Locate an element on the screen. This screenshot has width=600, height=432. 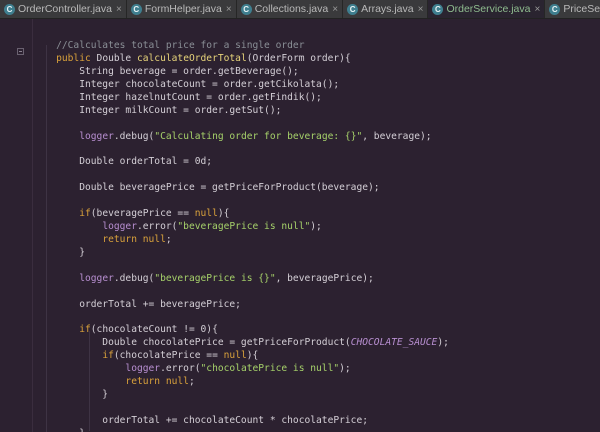
tab-priceservice: CPriceService.java× is located at coordinates (572, 9).